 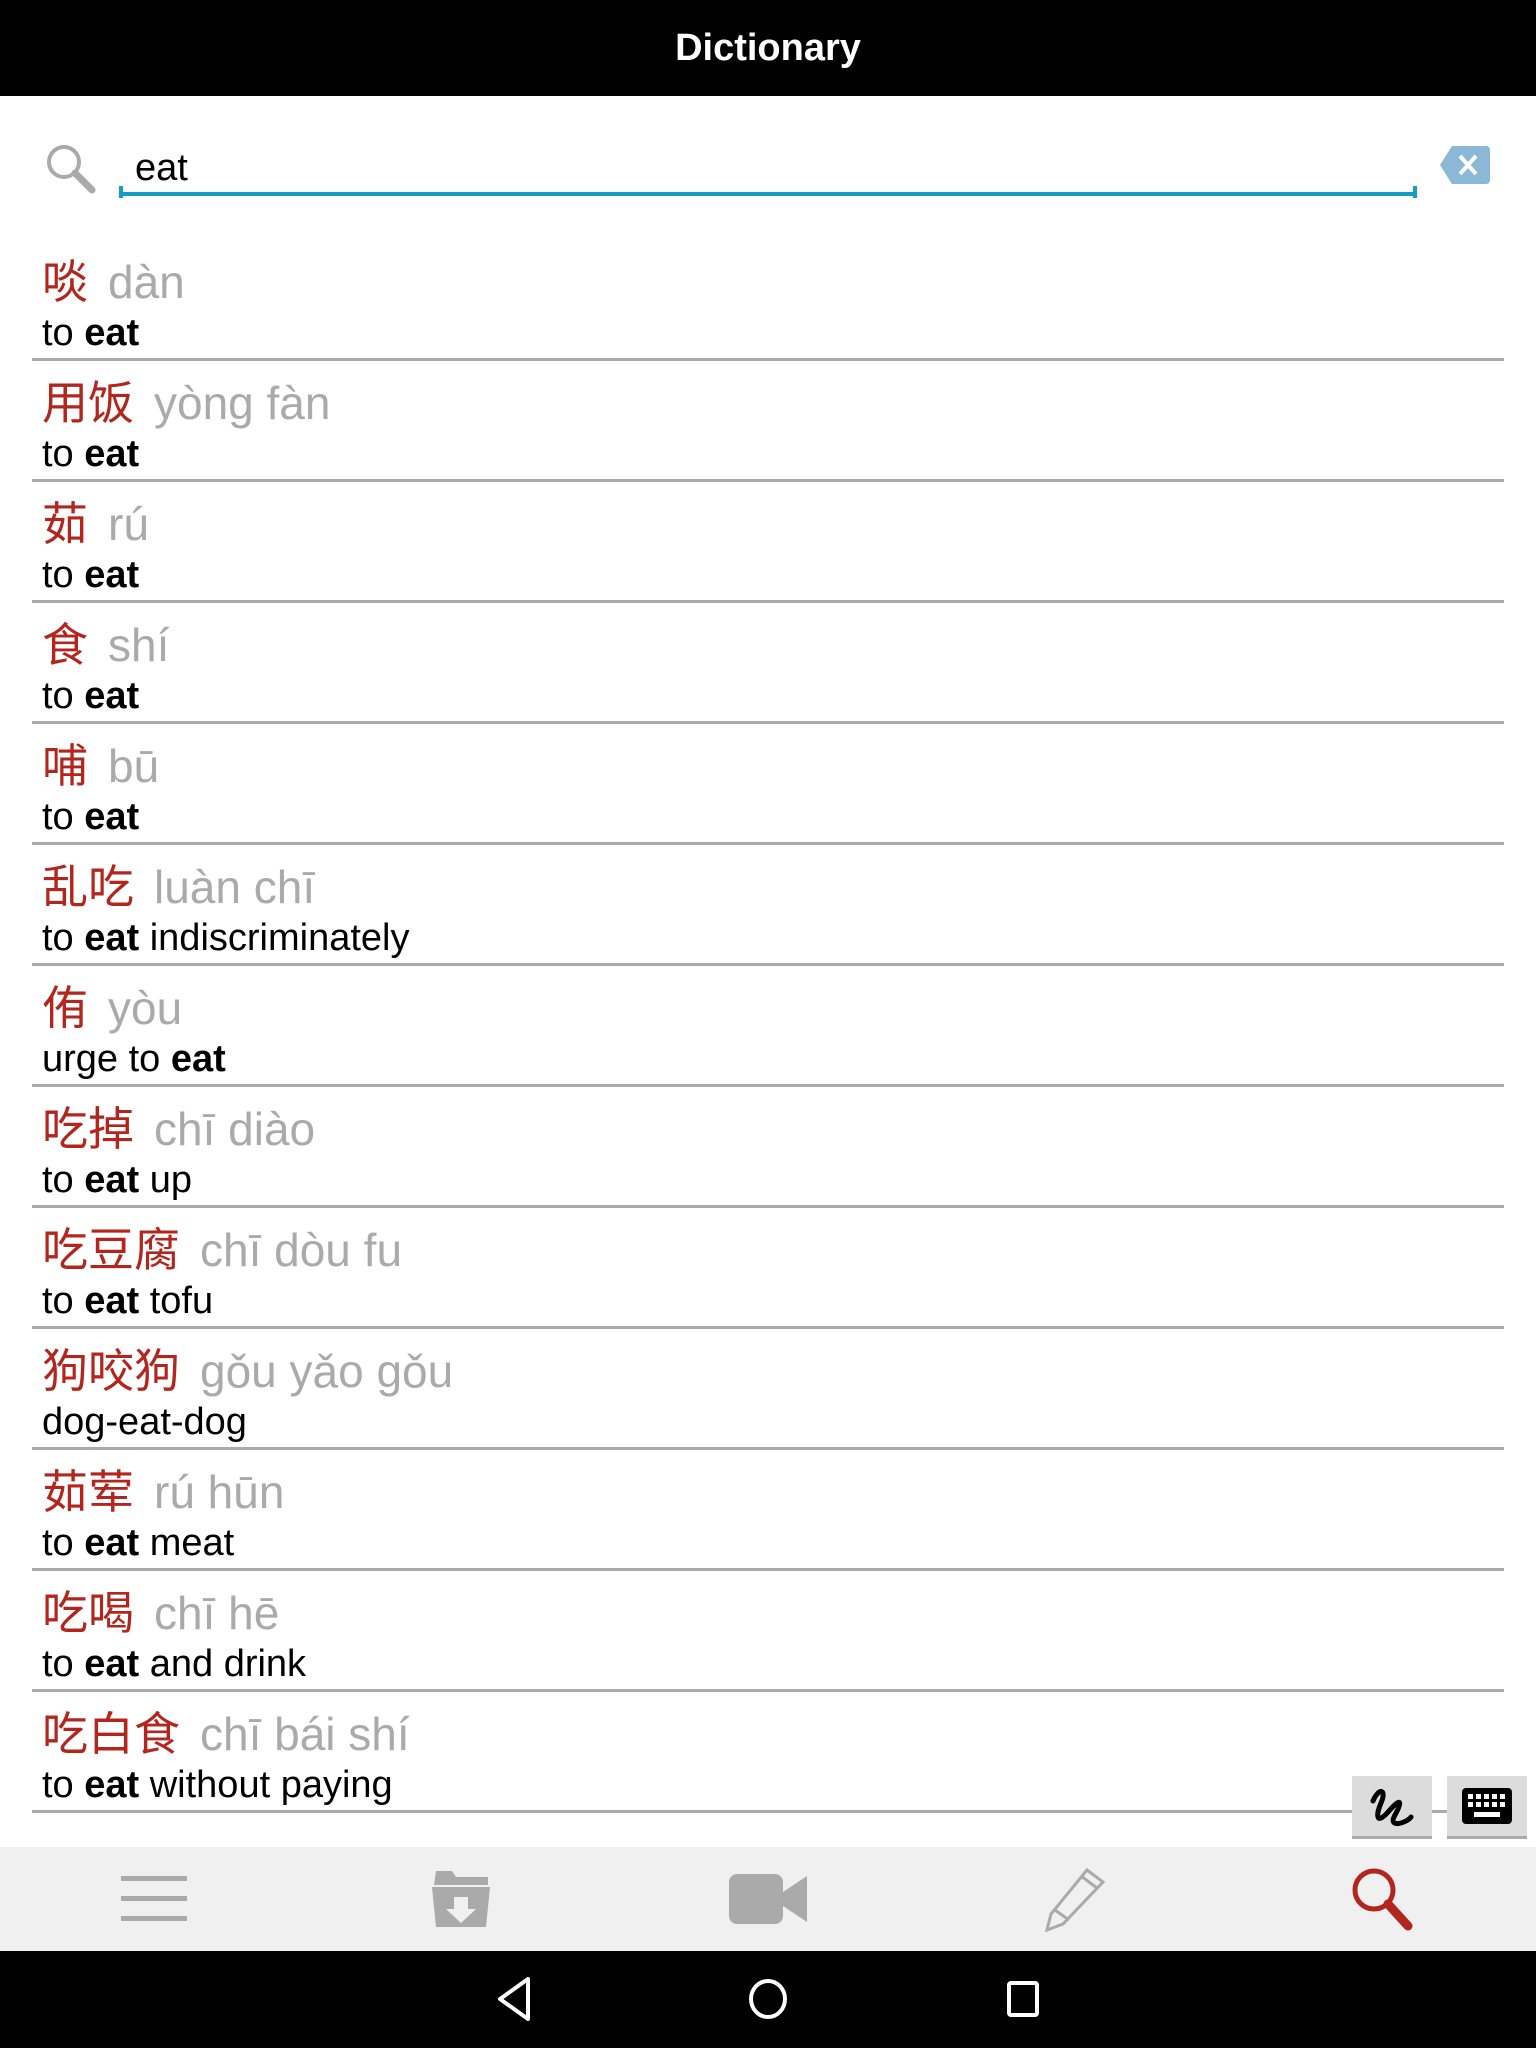 I want to click on keyboard-icon, so click(x=1487, y=1806).